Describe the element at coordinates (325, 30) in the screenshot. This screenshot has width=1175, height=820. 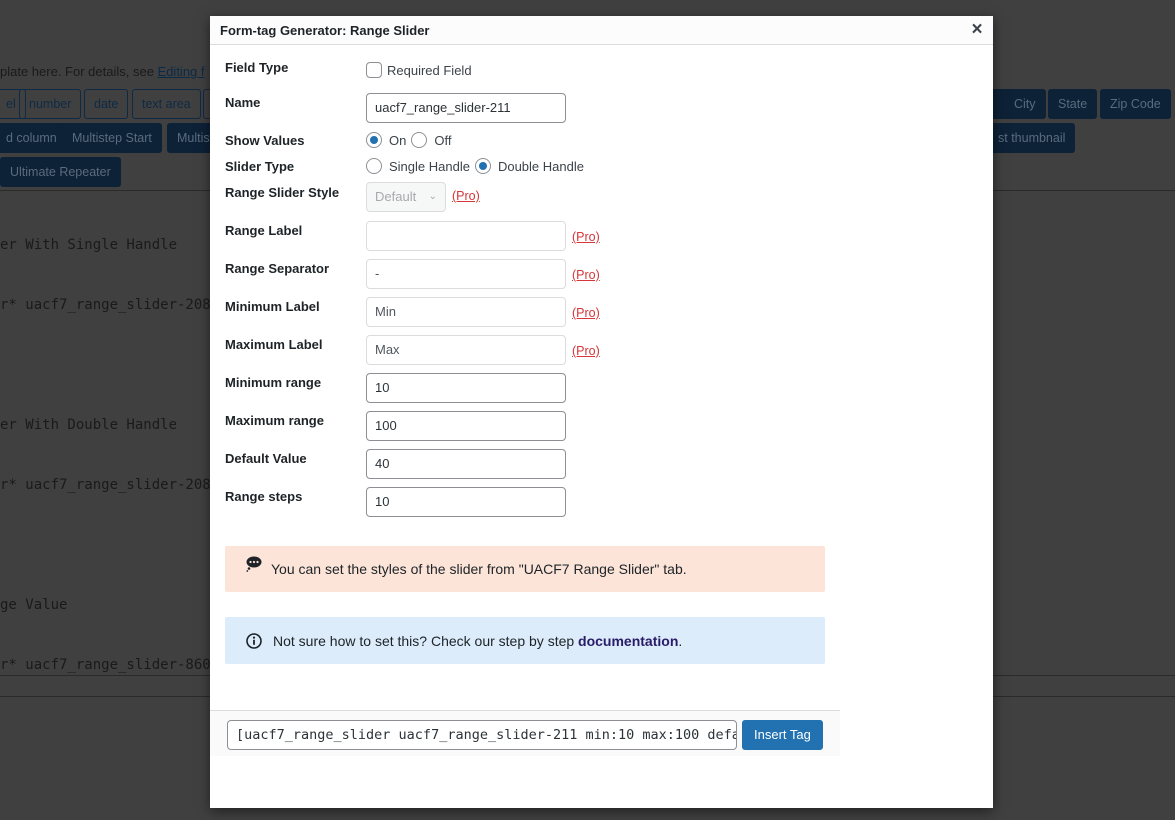
I see `modal-title: Form-tag Generator: Range Slider` at that location.